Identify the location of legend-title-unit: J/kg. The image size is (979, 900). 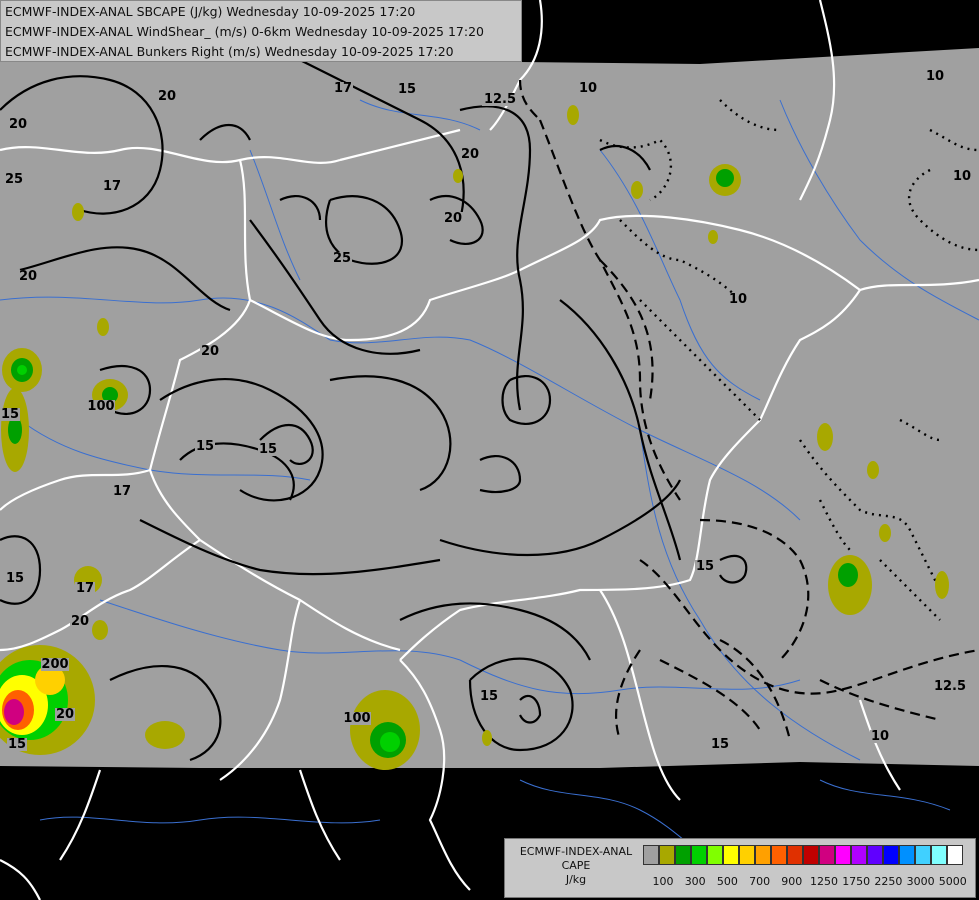
(576, 879).